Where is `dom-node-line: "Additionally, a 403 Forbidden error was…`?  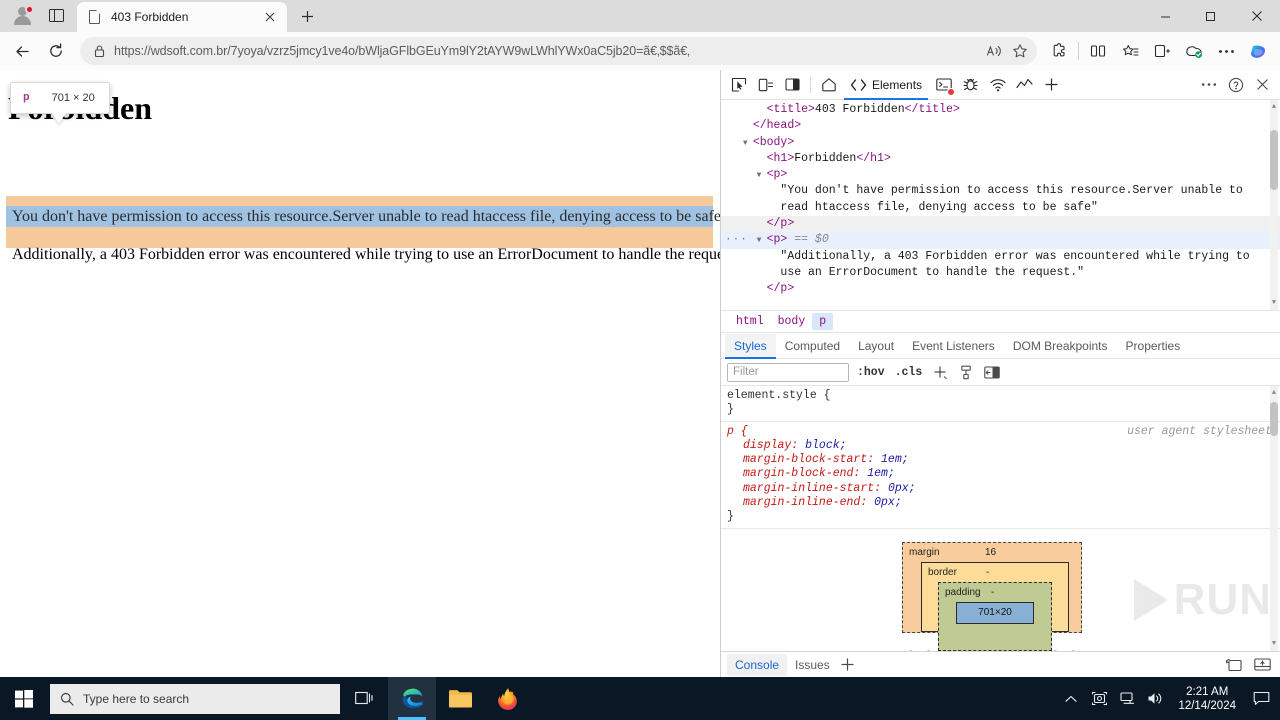 dom-node-line: "Additionally, a 403 Forbidden error was… is located at coordinates (1000, 257).